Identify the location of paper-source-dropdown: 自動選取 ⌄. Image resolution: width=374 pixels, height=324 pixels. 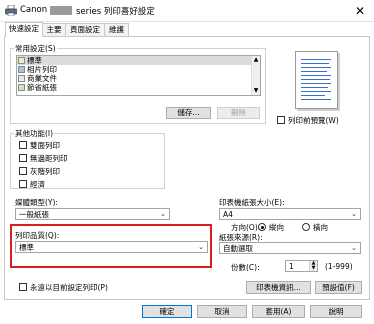
(290, 248).